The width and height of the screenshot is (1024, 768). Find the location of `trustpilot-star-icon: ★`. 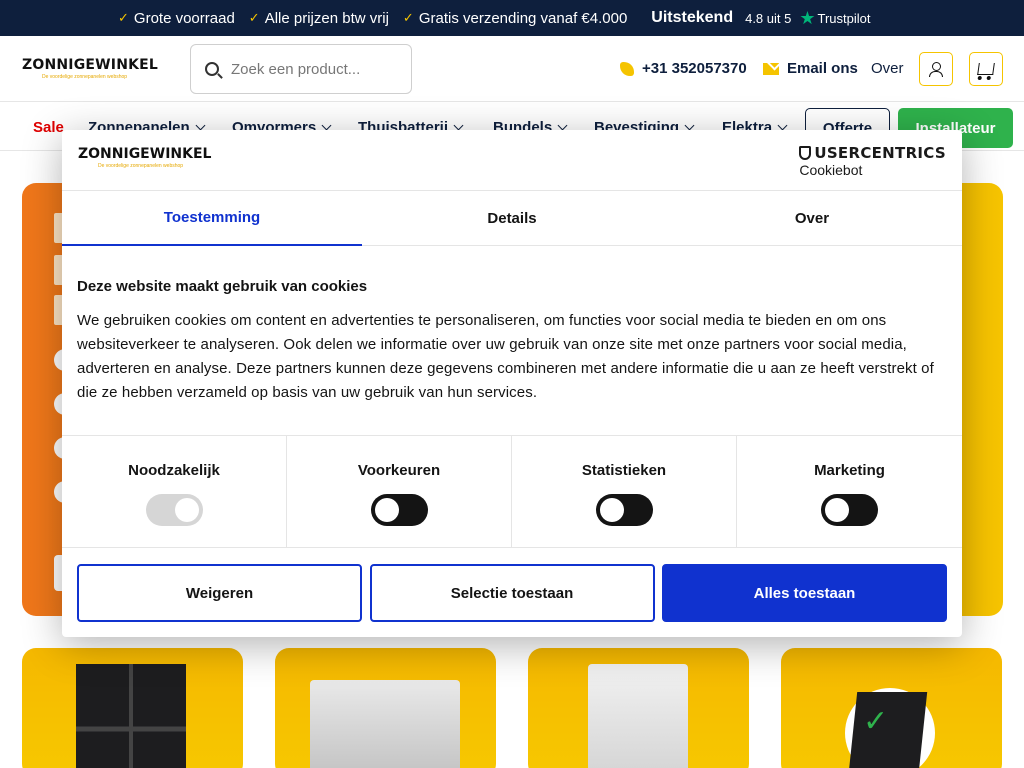

trustpilot-star-icon: ★ is located at coordinates (807, 17).